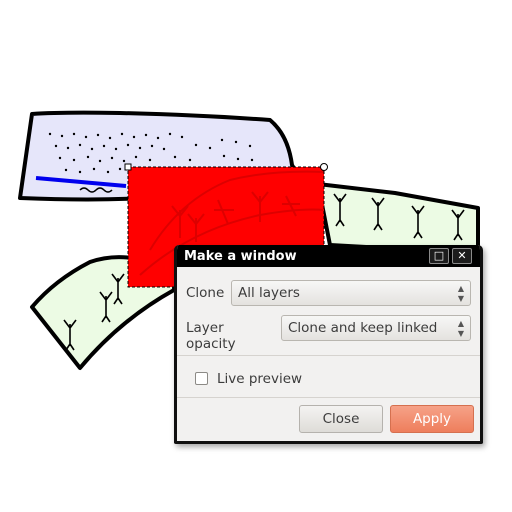 Image resolution: width=512 pixels, height=512 pixels. Describe the element at coordinates (205, 293) in the screenshot. I see `clone-label: Clone` at that location.